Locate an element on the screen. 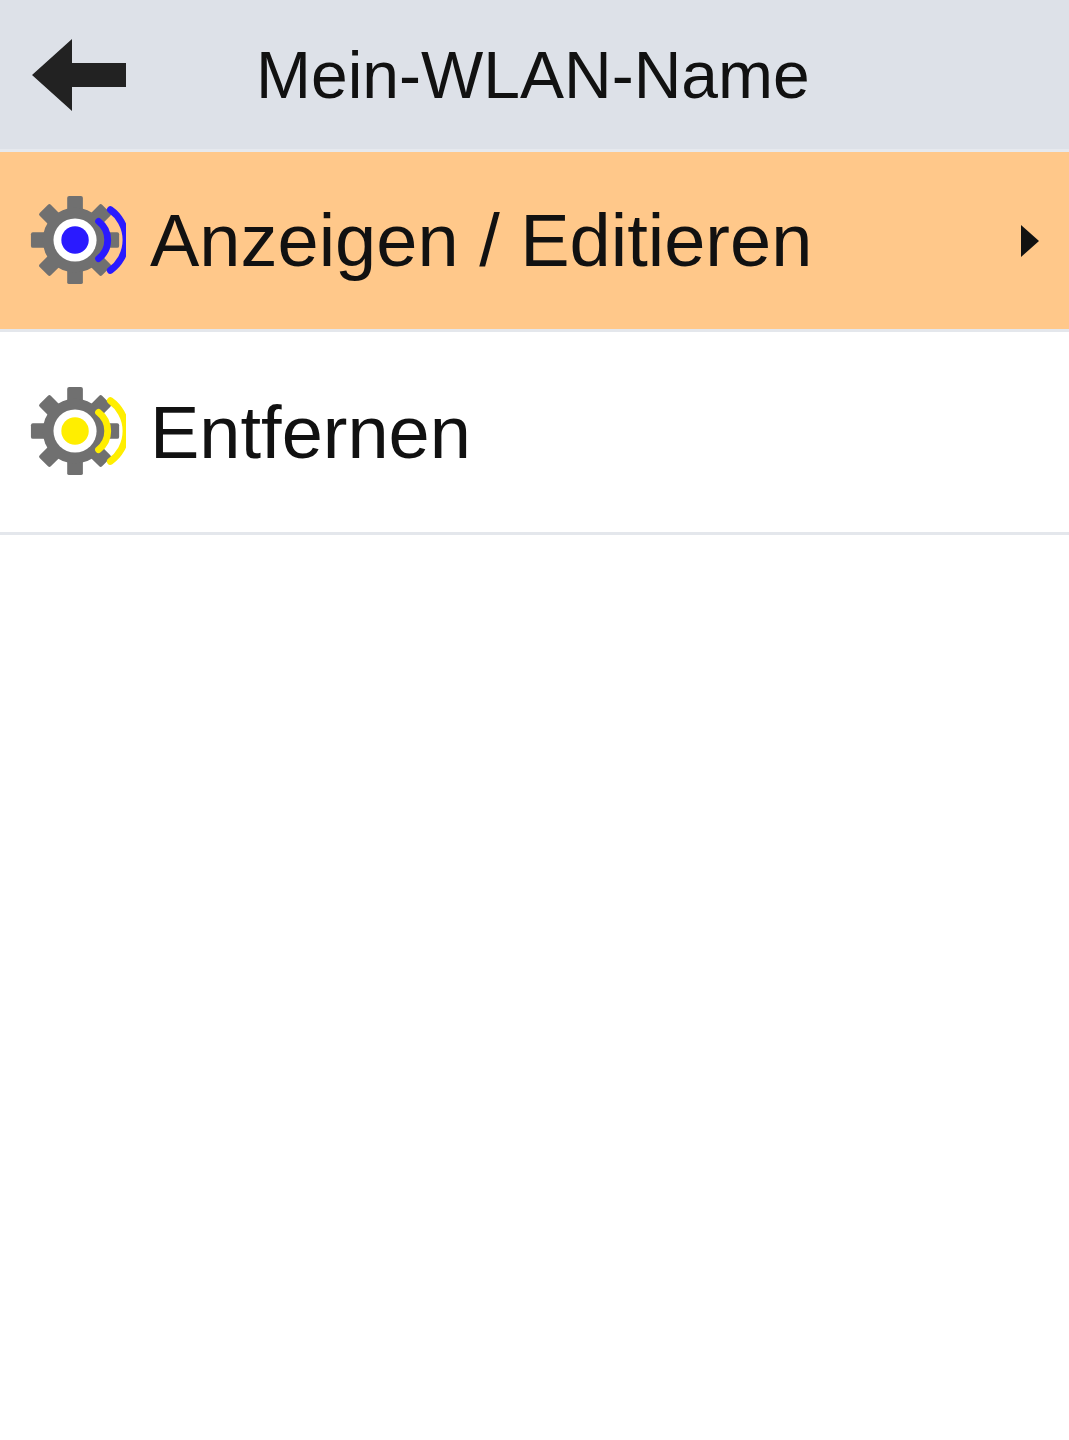 This screenshot has width=1069, height=1440. network-title: Mein-WLAN-Name is located at coordinates (533, 74).